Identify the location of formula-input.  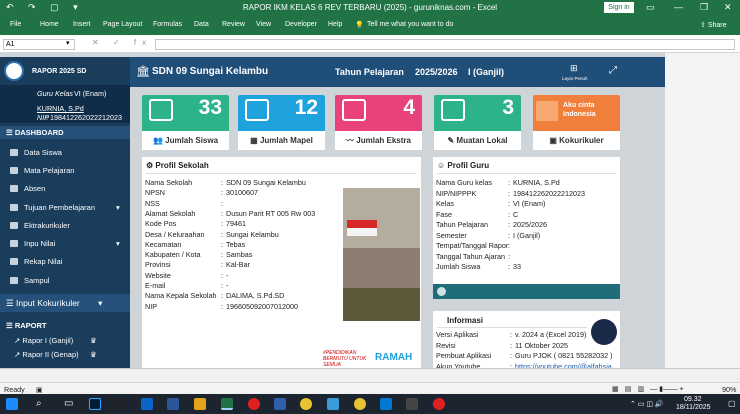
(445, 44).